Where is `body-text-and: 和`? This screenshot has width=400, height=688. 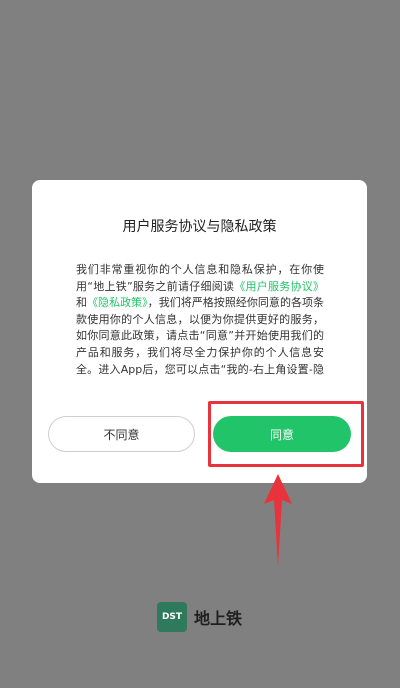 body-text-and: 和 is located at coordinates (82, 303).